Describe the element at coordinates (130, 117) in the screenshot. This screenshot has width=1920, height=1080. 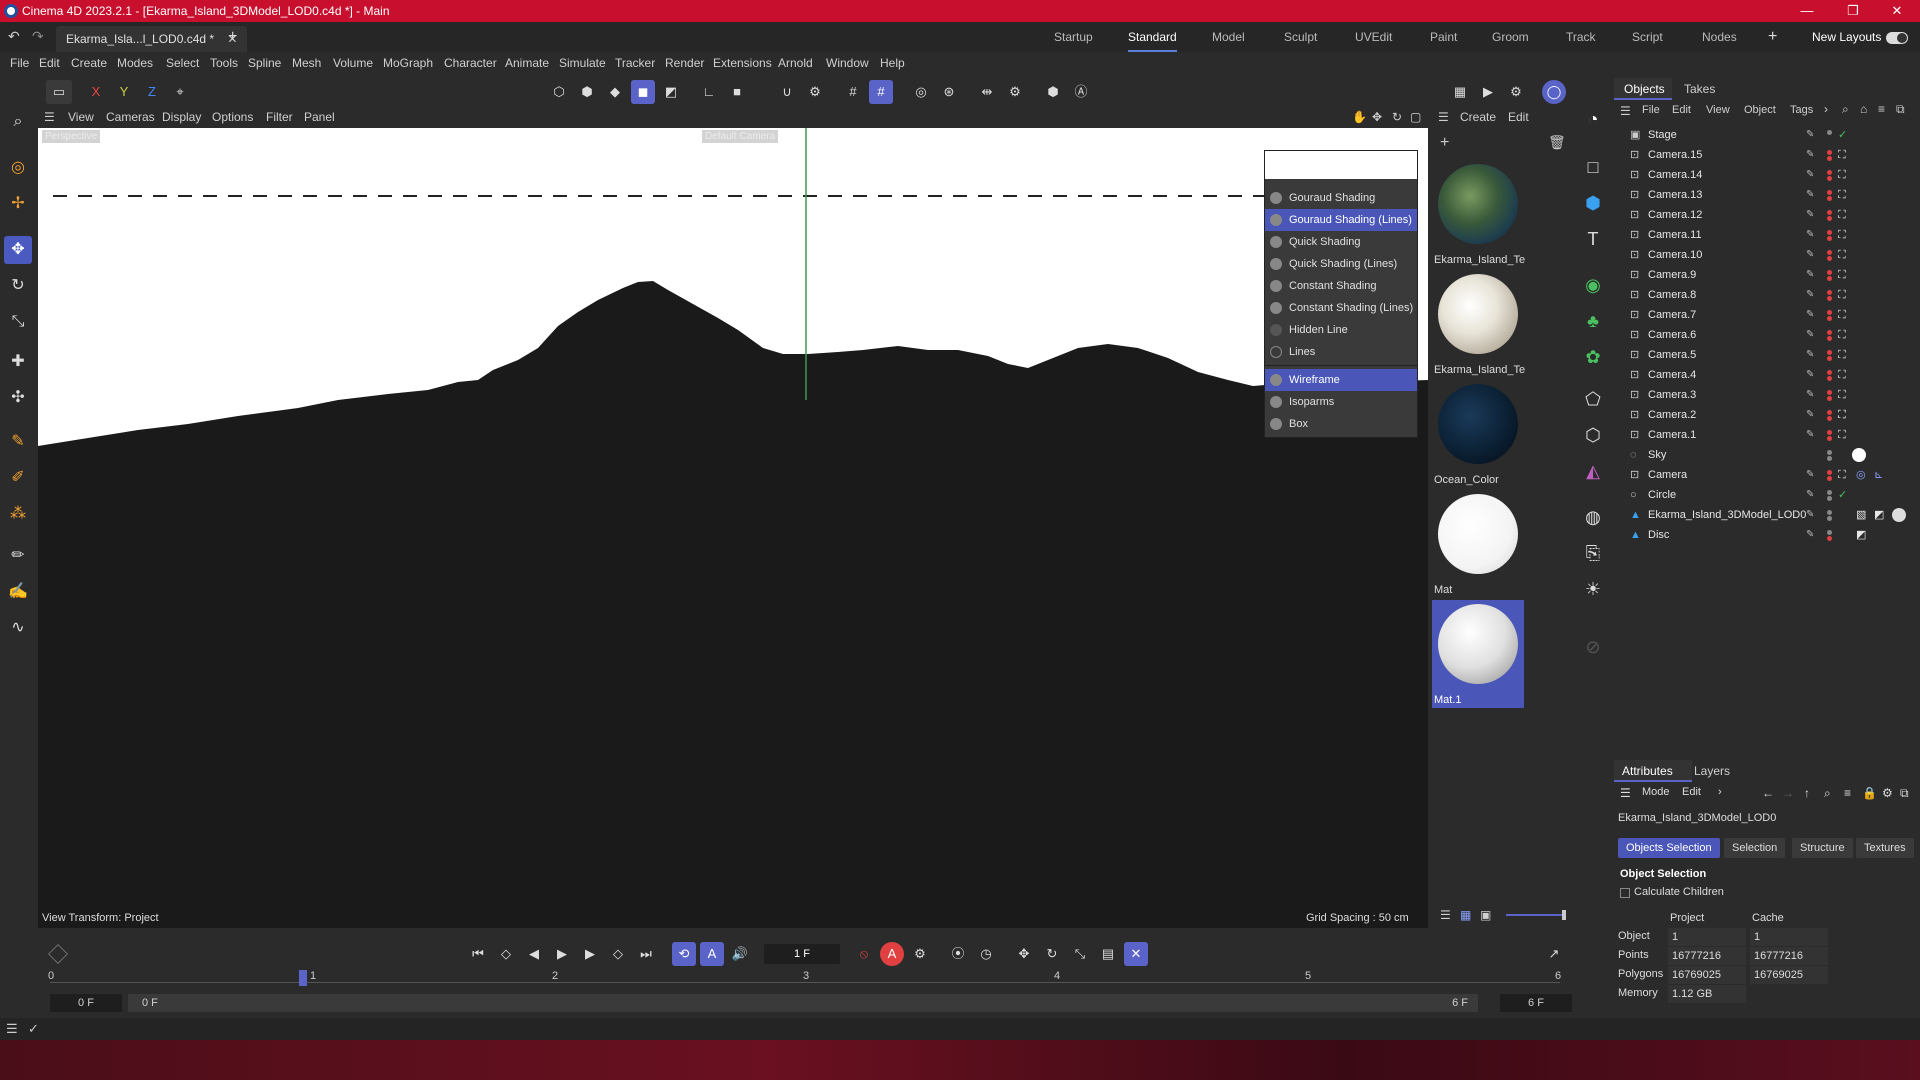
I see `vp-menu-cameras: Cameras` at that location.